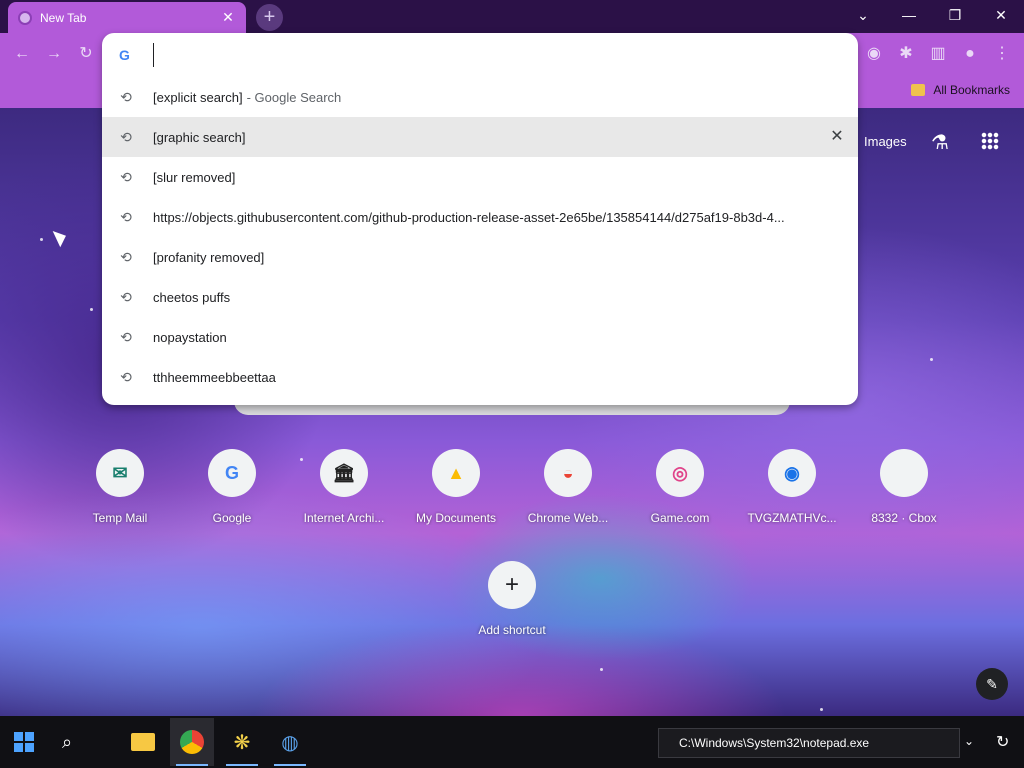 The width and height of the screenshot is (1024, 768). I want to click on shortcut-my-documents: ▲ My Documents, so click(456, 487).